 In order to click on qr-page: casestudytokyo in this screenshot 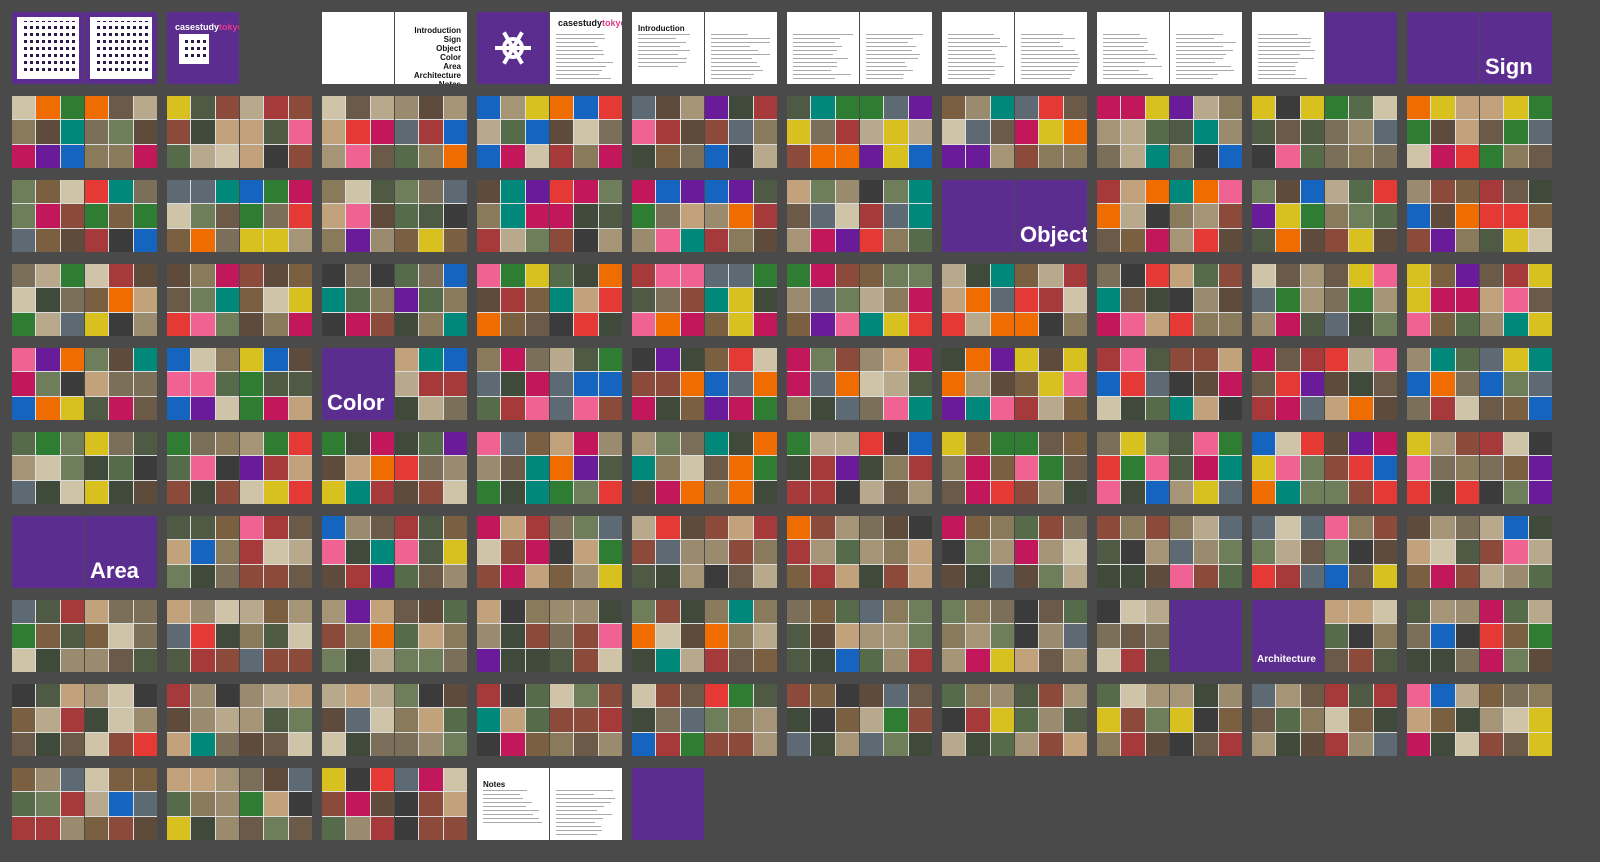, I will do `click(203, 48)`.